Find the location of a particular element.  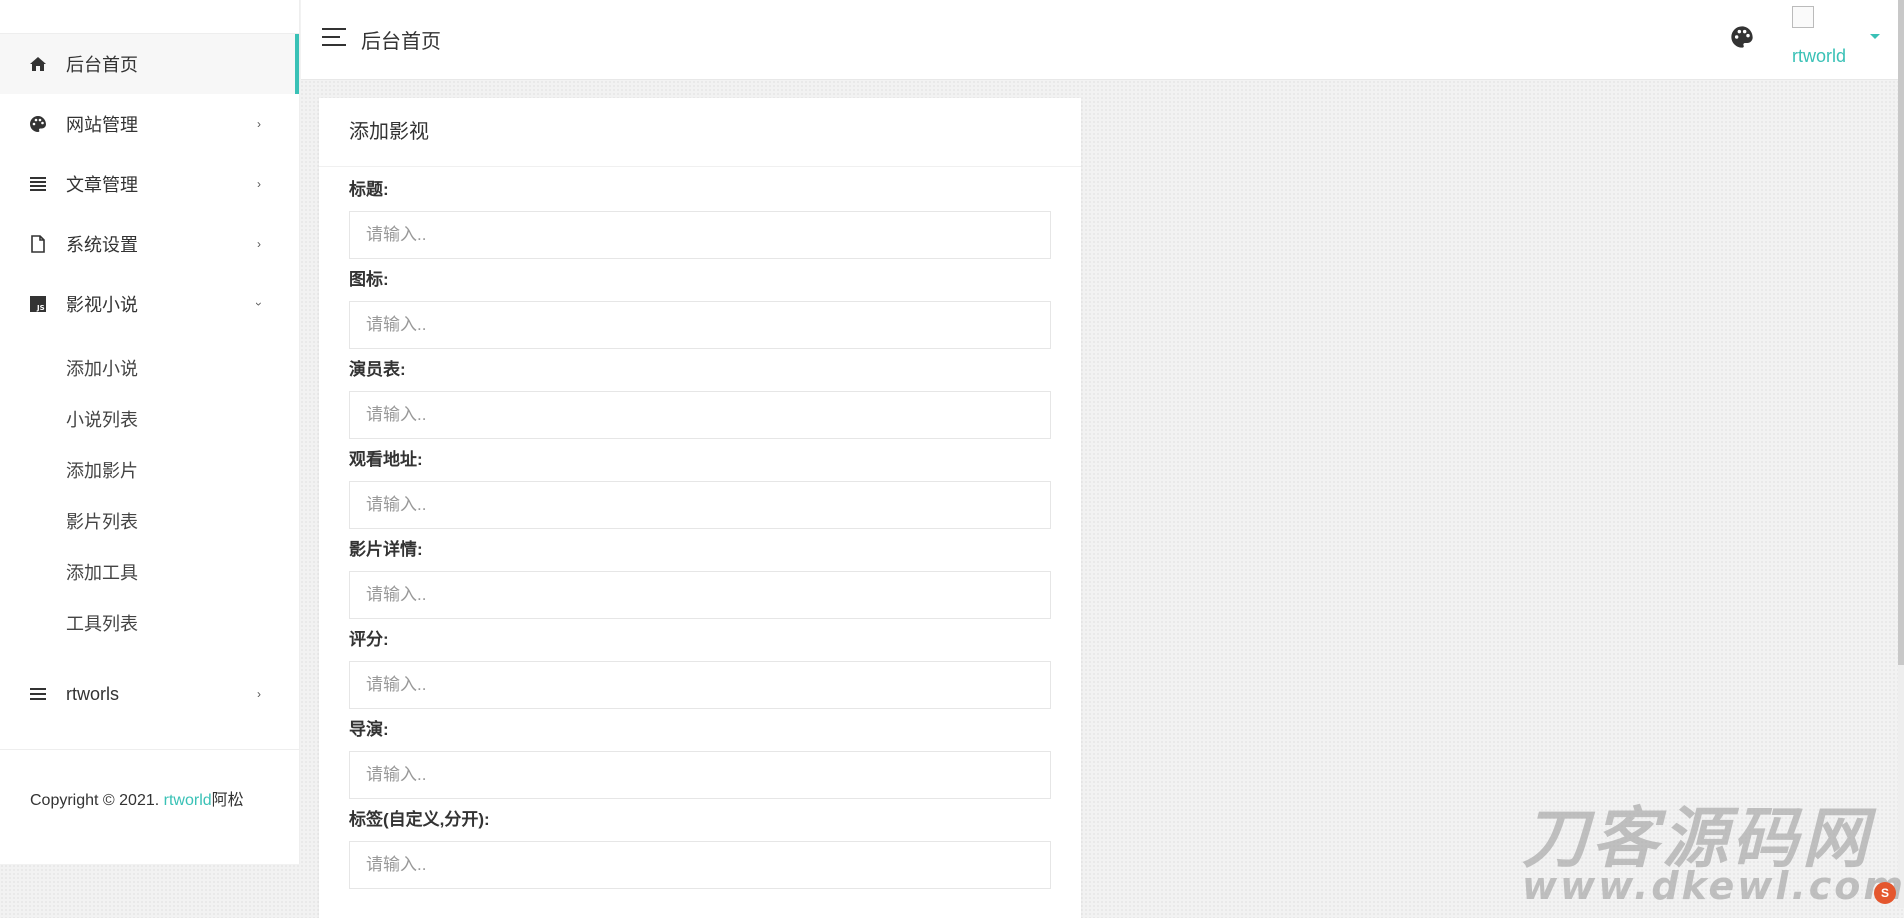

submenu-item-add-tool: 添加工具 is located at coordinates (149, 571).